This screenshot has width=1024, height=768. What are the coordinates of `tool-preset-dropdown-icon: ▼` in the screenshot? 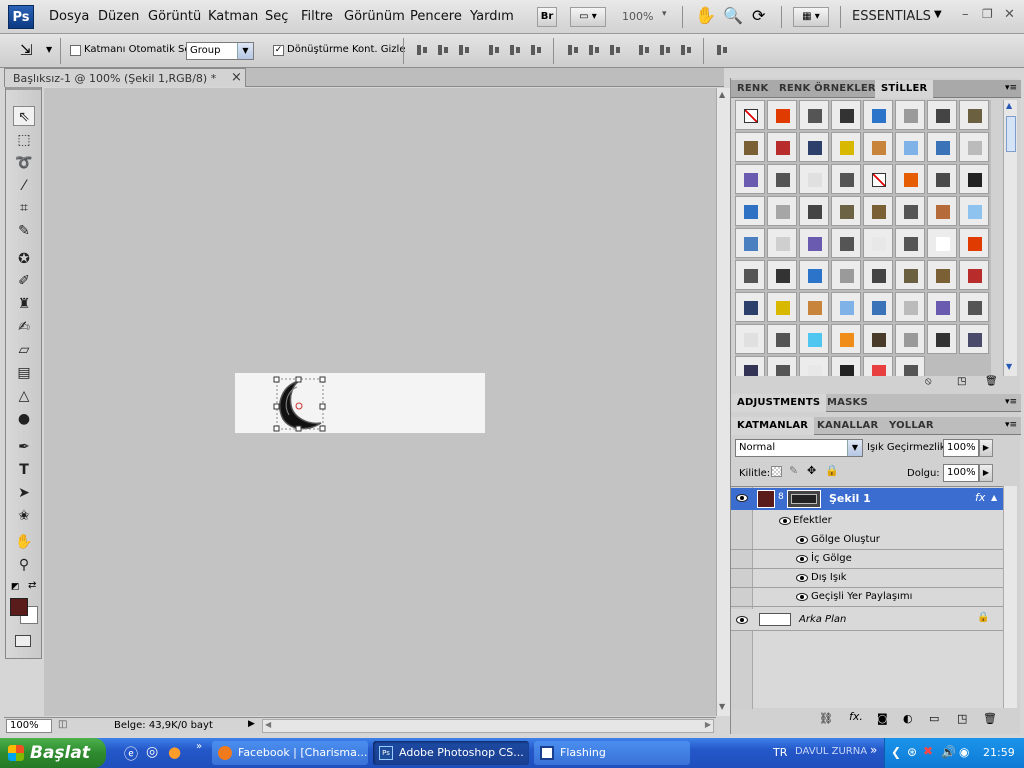 It's located at (49, 49).